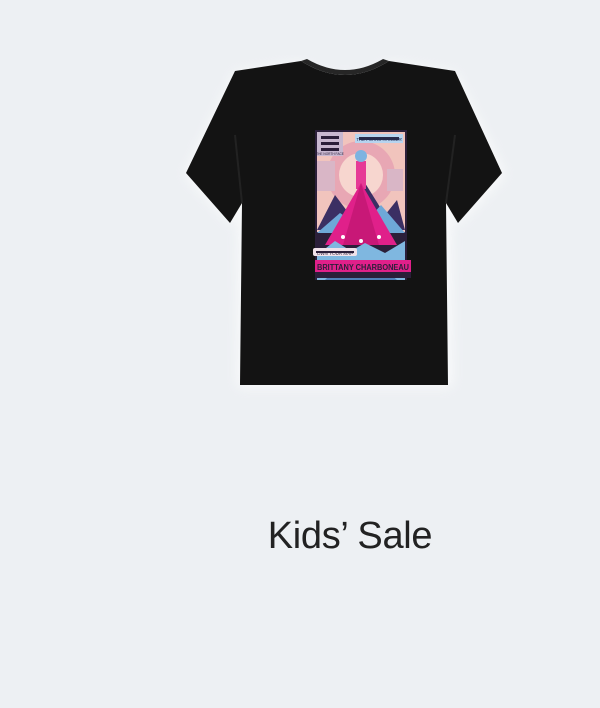  Describe the element at coordinates (300, 536) in the screenshot. I see `category-title: Kids’ Sale` at that location.